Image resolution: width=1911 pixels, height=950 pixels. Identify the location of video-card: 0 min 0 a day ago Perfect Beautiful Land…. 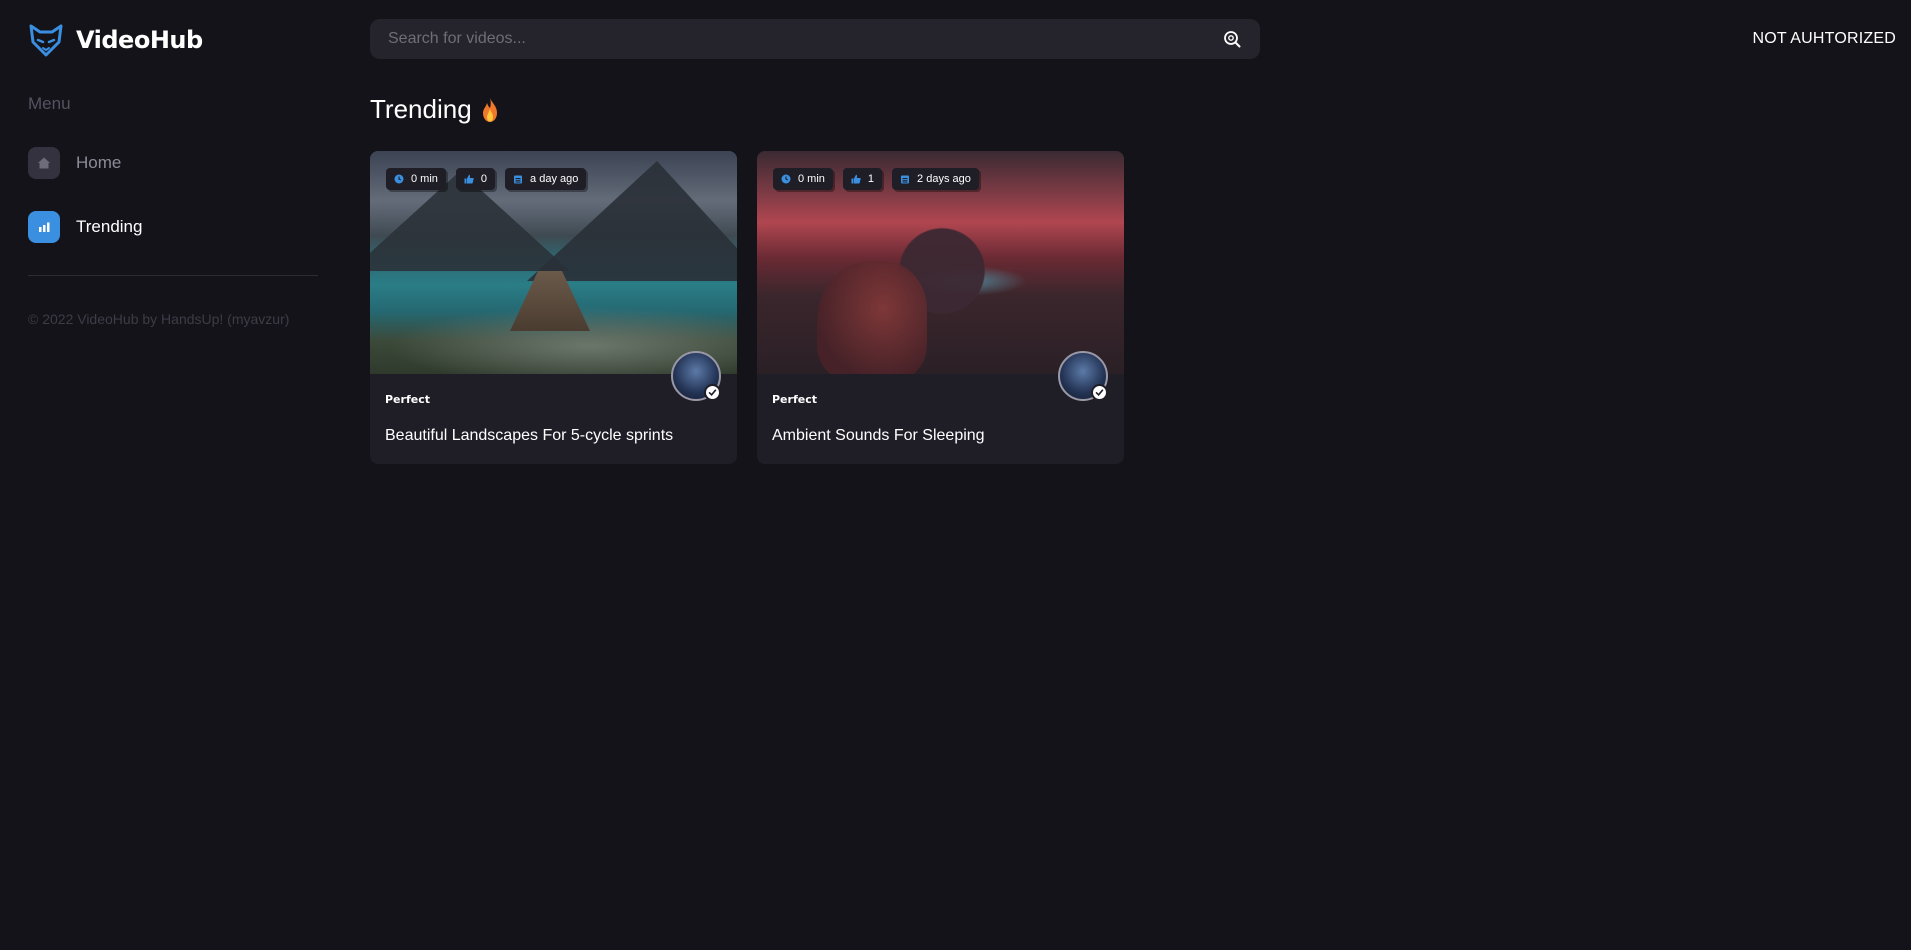
(553, 307).